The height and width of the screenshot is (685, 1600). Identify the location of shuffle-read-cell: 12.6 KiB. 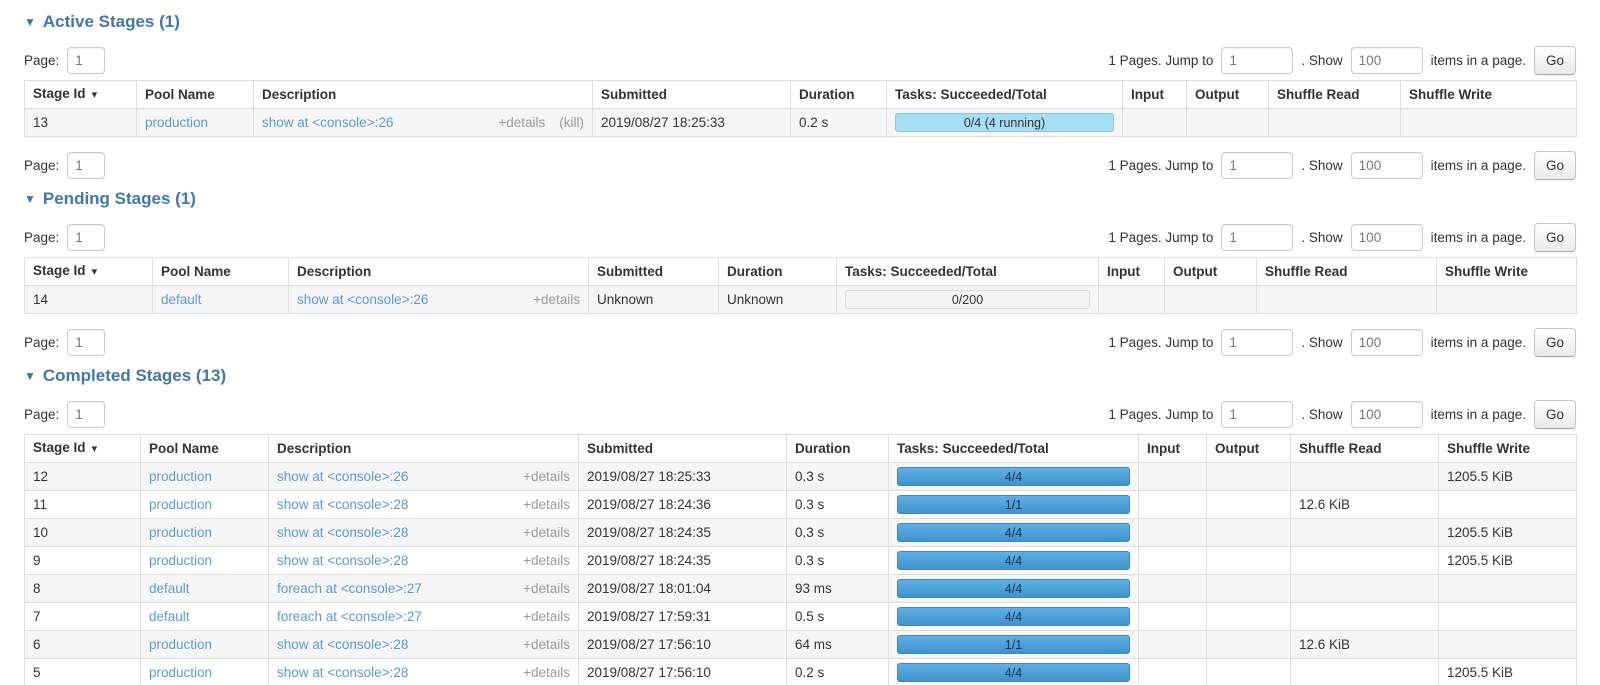
(1364, 504).